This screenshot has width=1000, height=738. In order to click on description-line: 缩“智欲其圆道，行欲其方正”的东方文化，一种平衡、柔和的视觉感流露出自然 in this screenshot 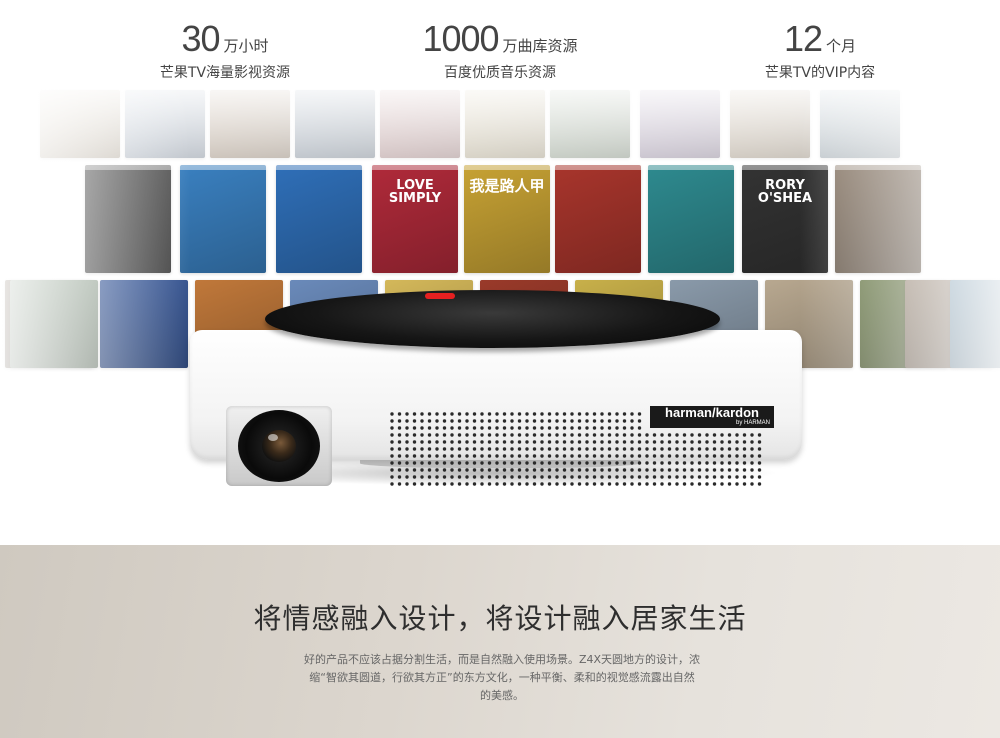, I will do `click(502, 677)`.